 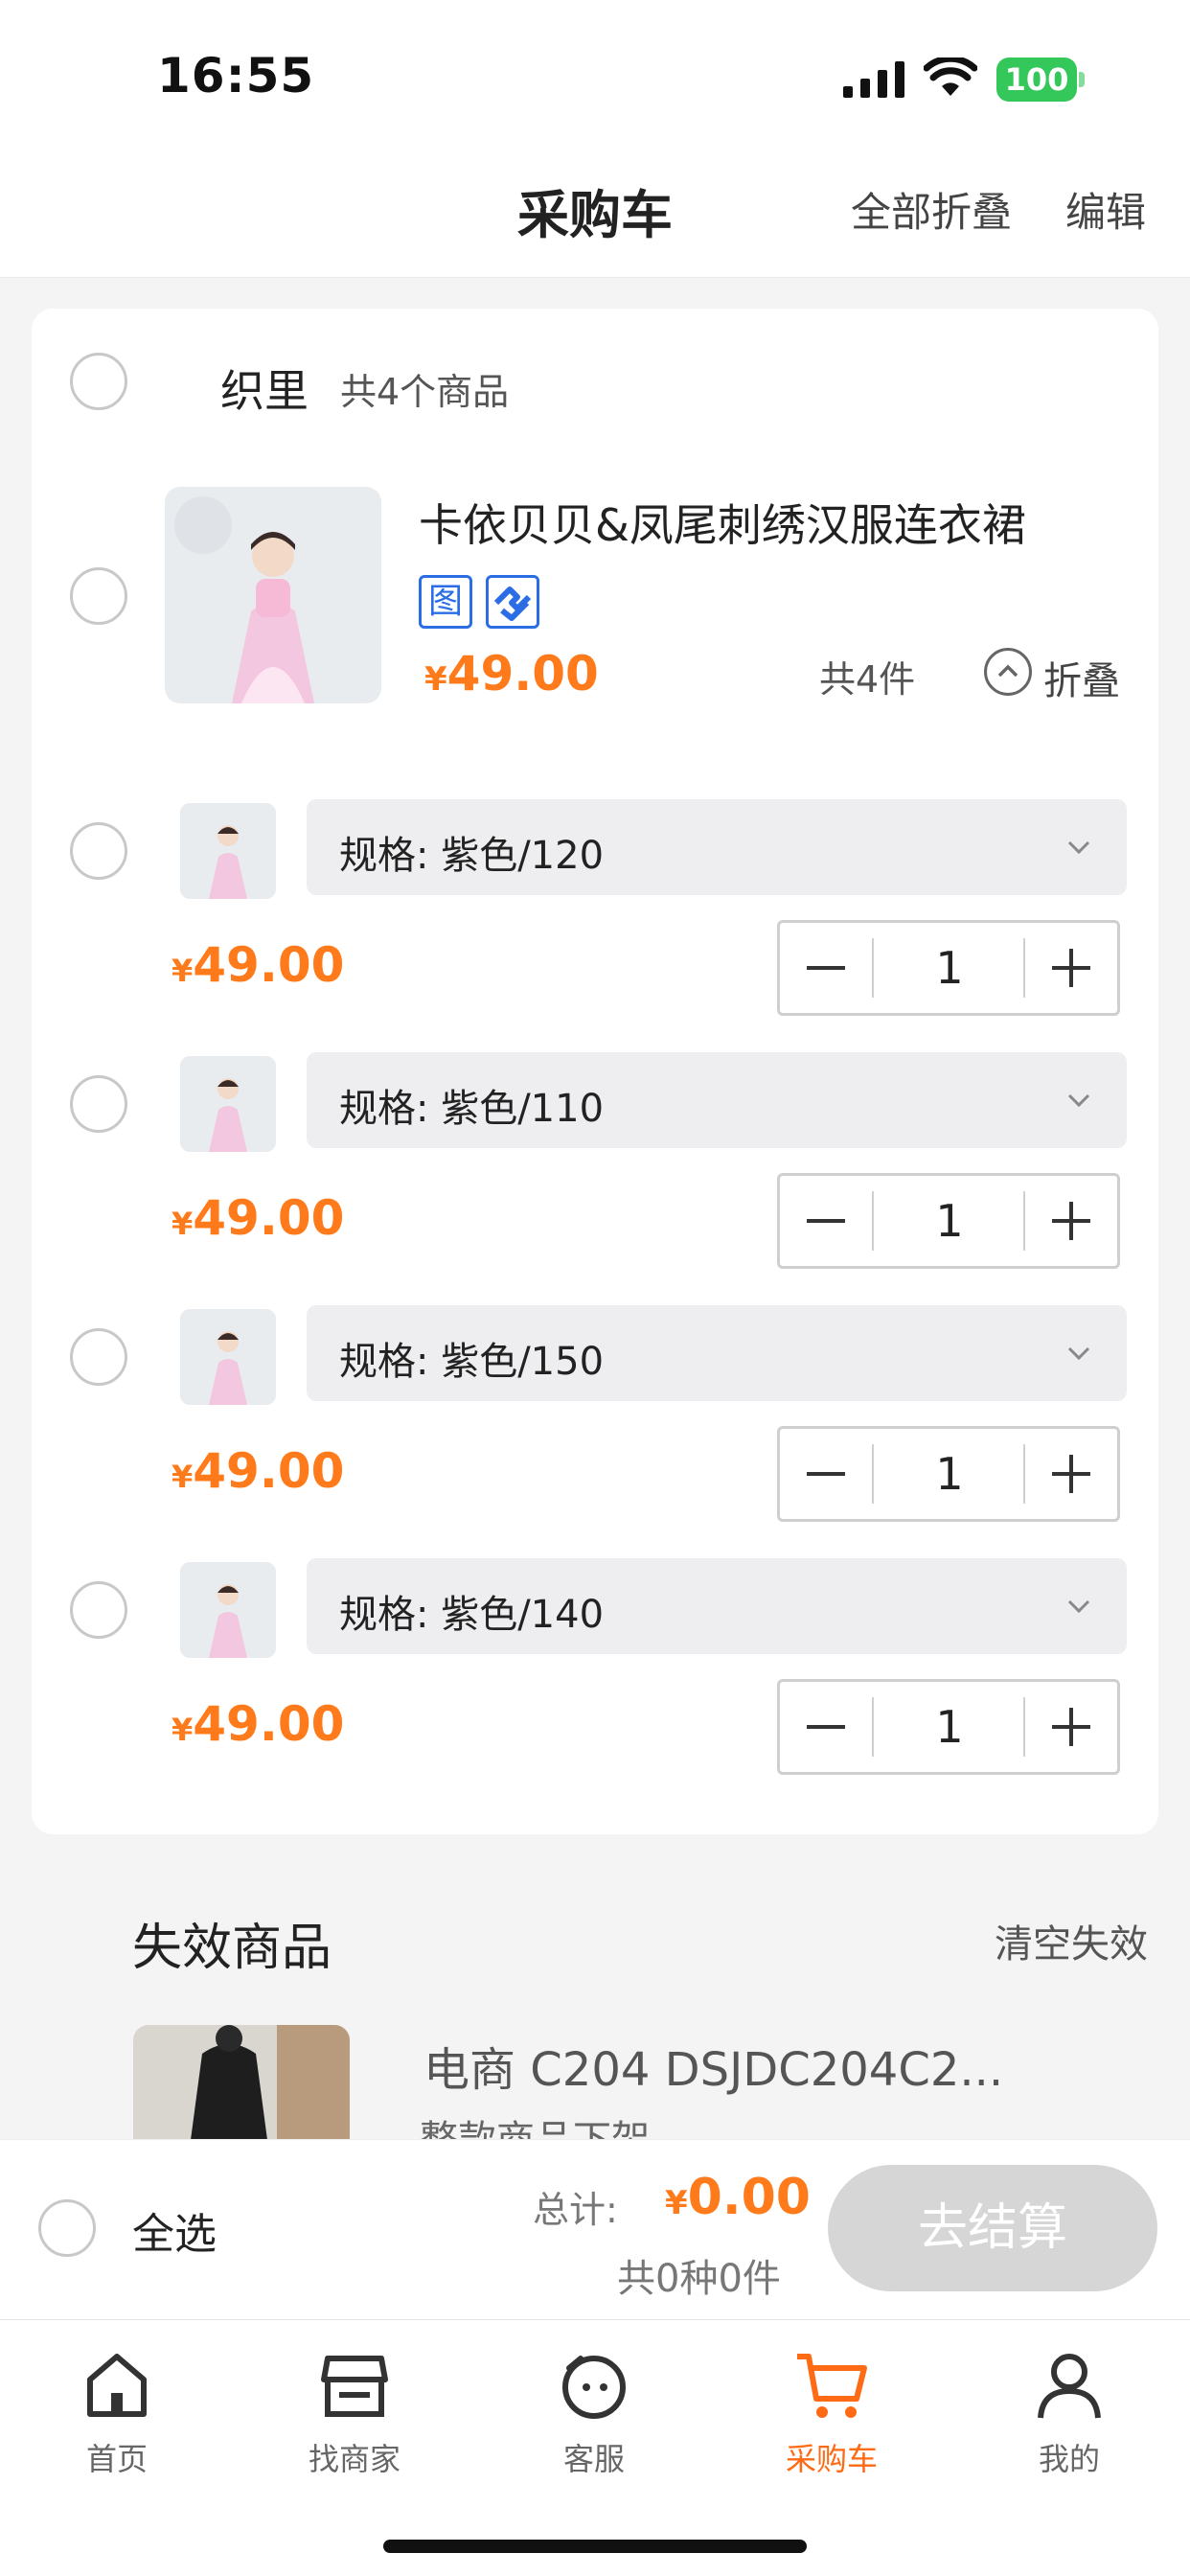 What do you see at coordinates (264, 388) in the screenshot?
I see `shop-name: 织里` at bounding box center [264, 388].